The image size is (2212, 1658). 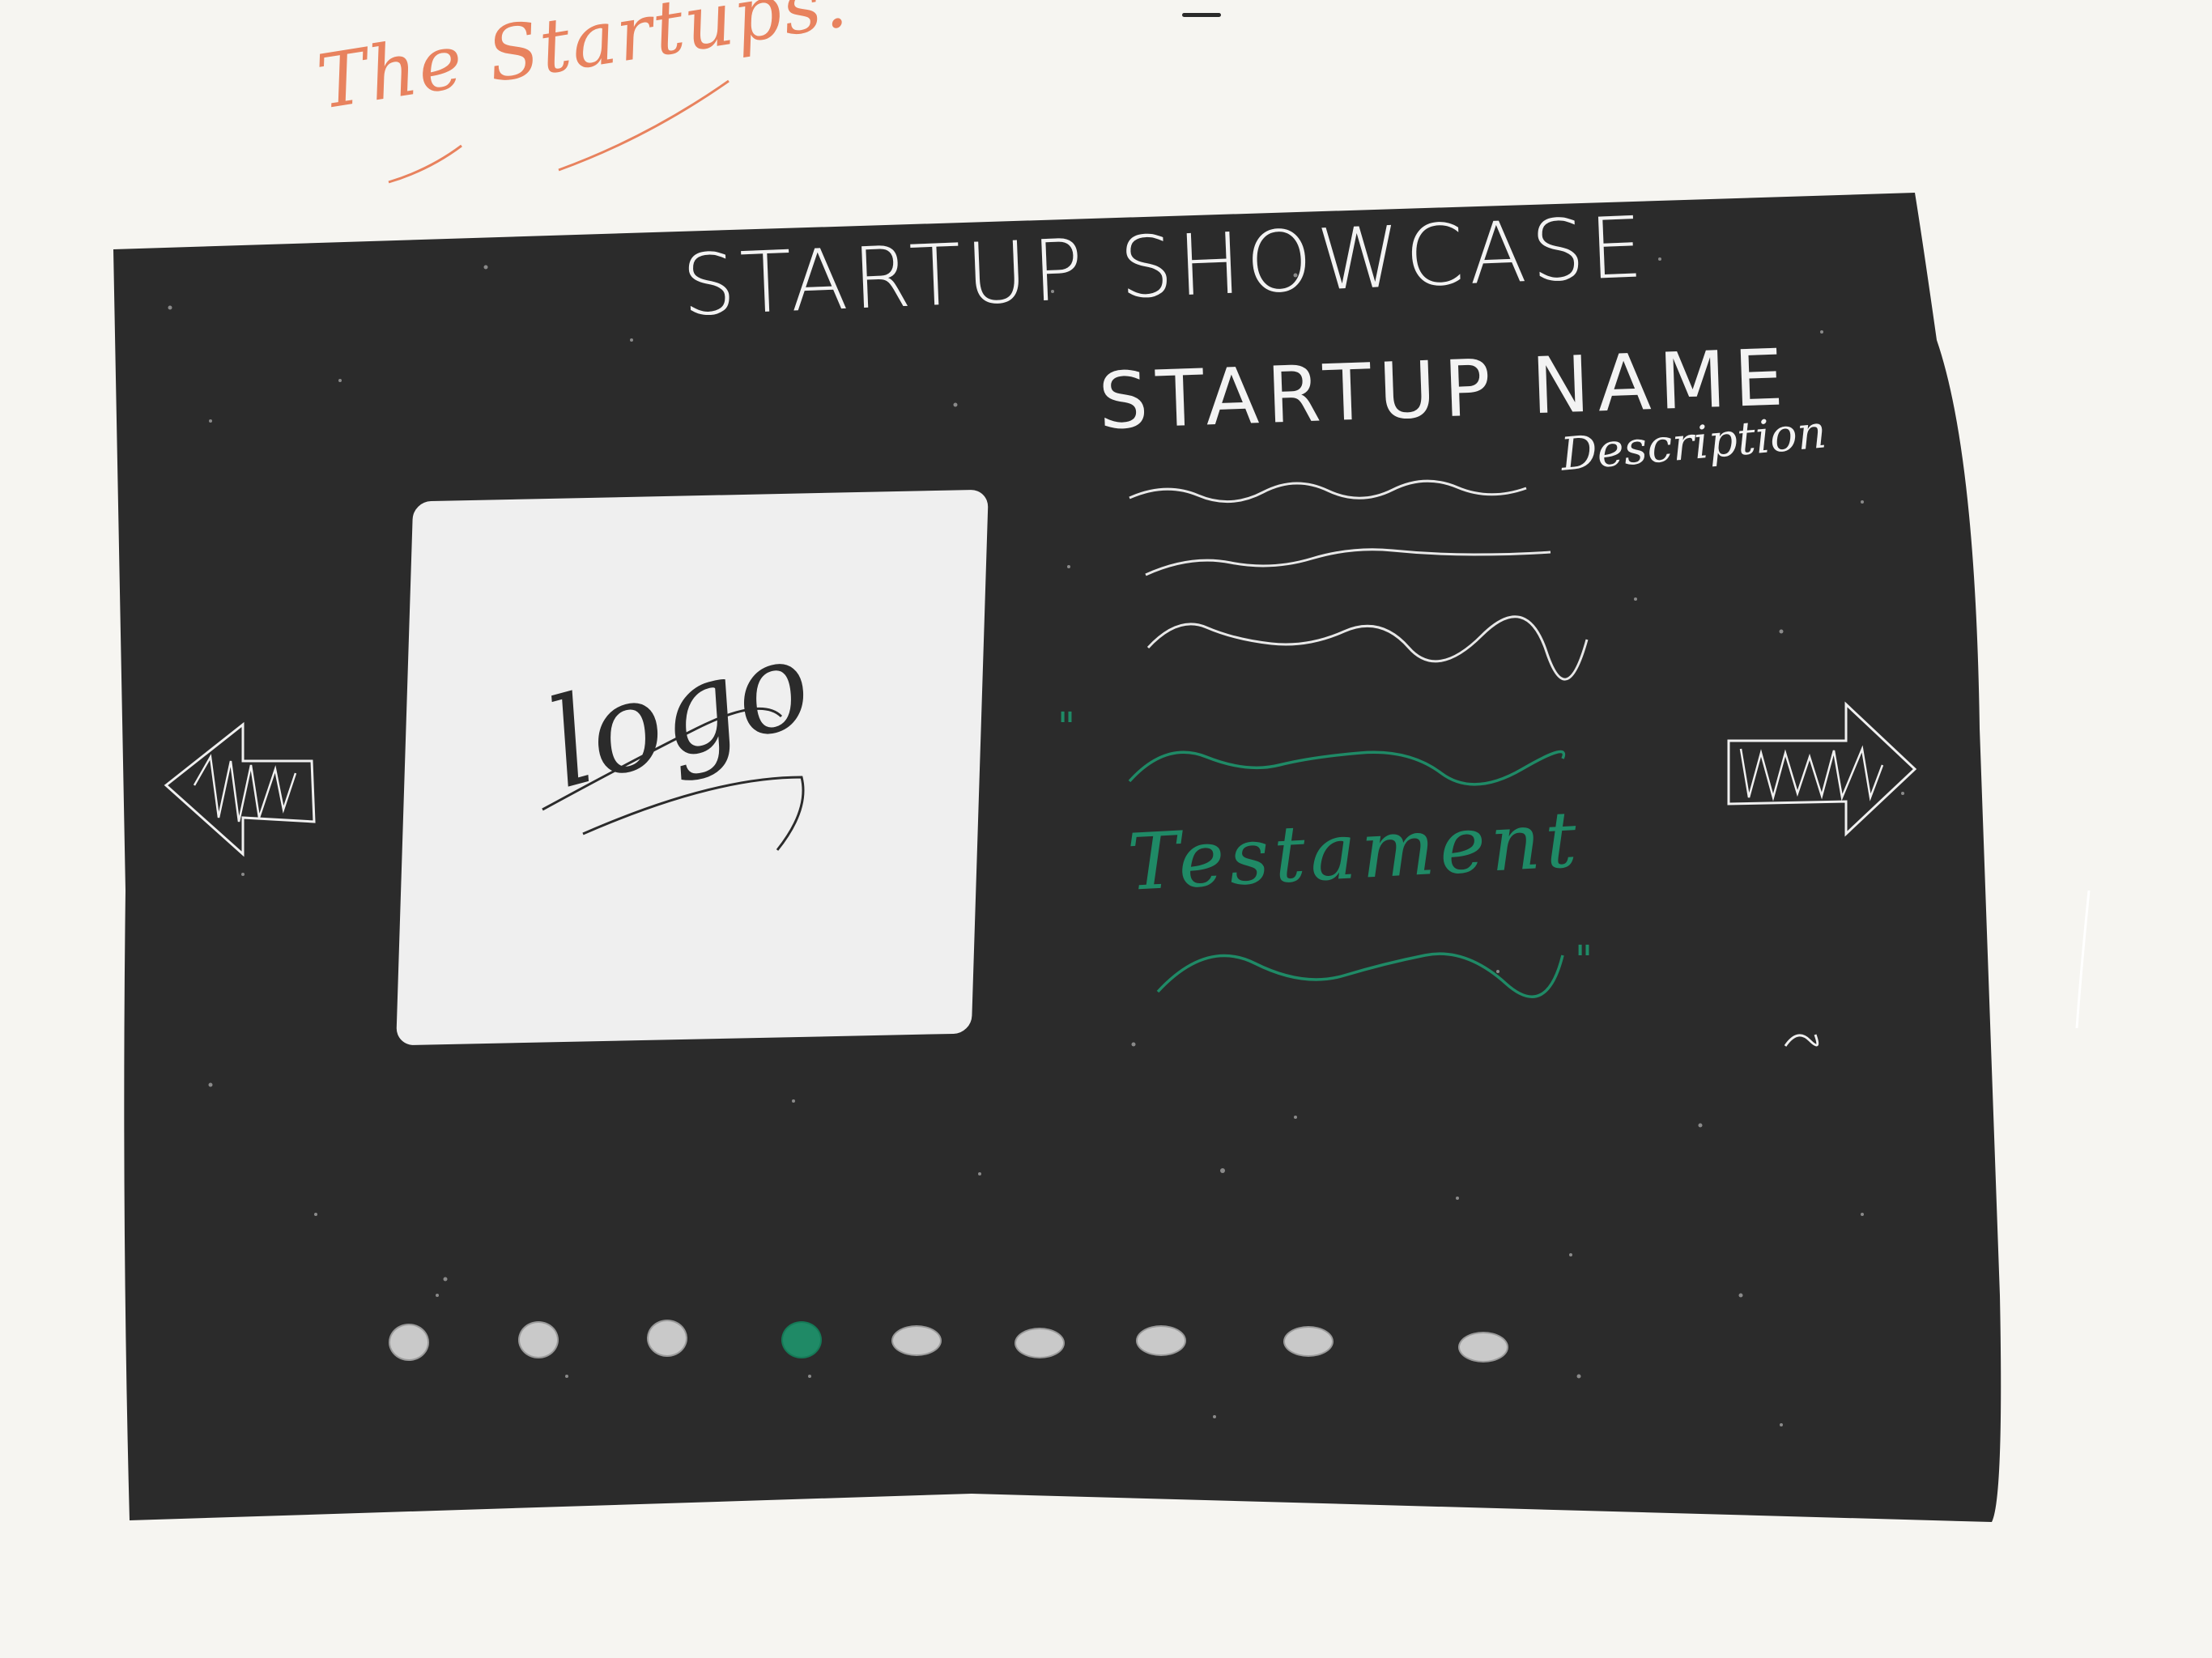 What do you see at coordinates (243, 785) in the screenshot?
I see `left-arrow-icon` at bounding box center [243, 785].